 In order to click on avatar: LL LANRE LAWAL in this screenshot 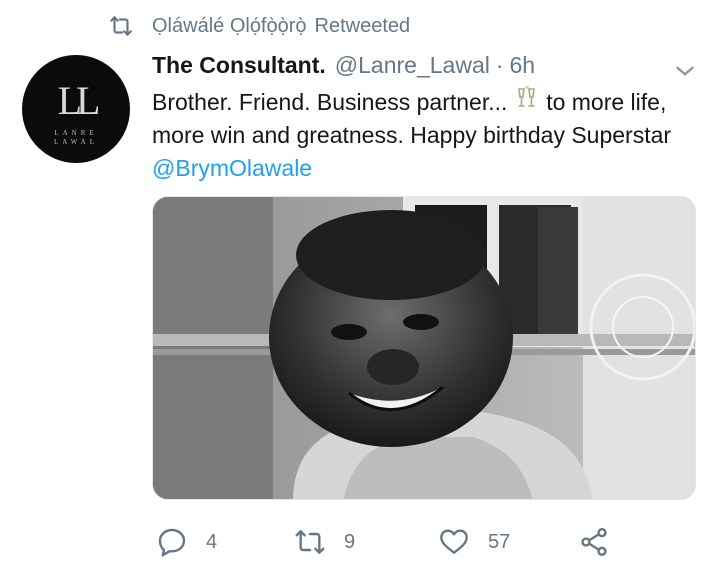, I will do `click(76, 109)`.